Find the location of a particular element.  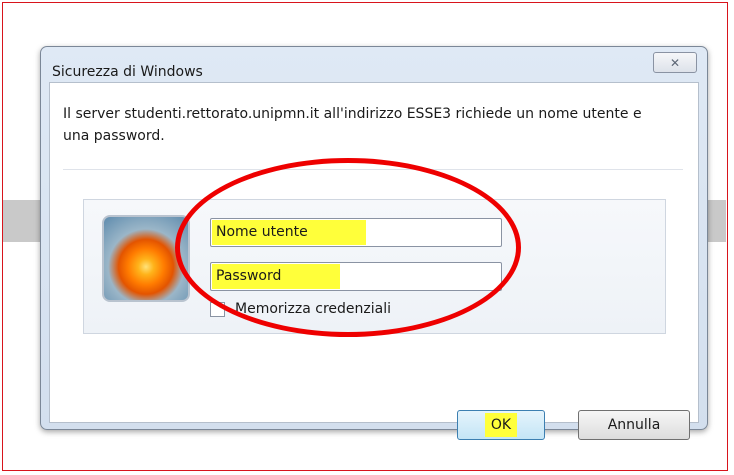

remember-credentials: Memorizza credenziali is located at coordinates (300, 309).